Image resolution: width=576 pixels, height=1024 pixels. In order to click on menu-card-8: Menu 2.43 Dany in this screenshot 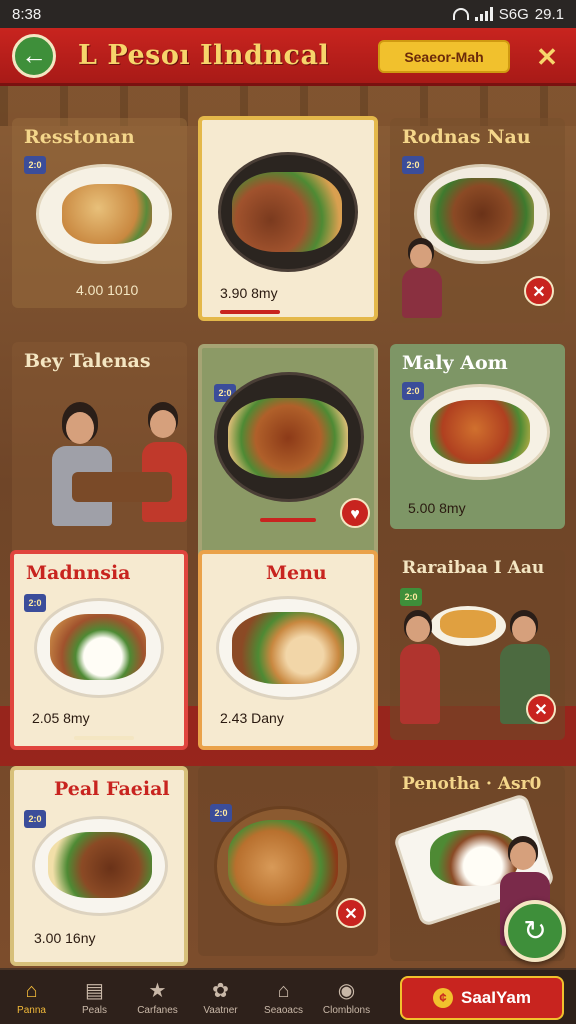, I will do `click(288, 650)`.